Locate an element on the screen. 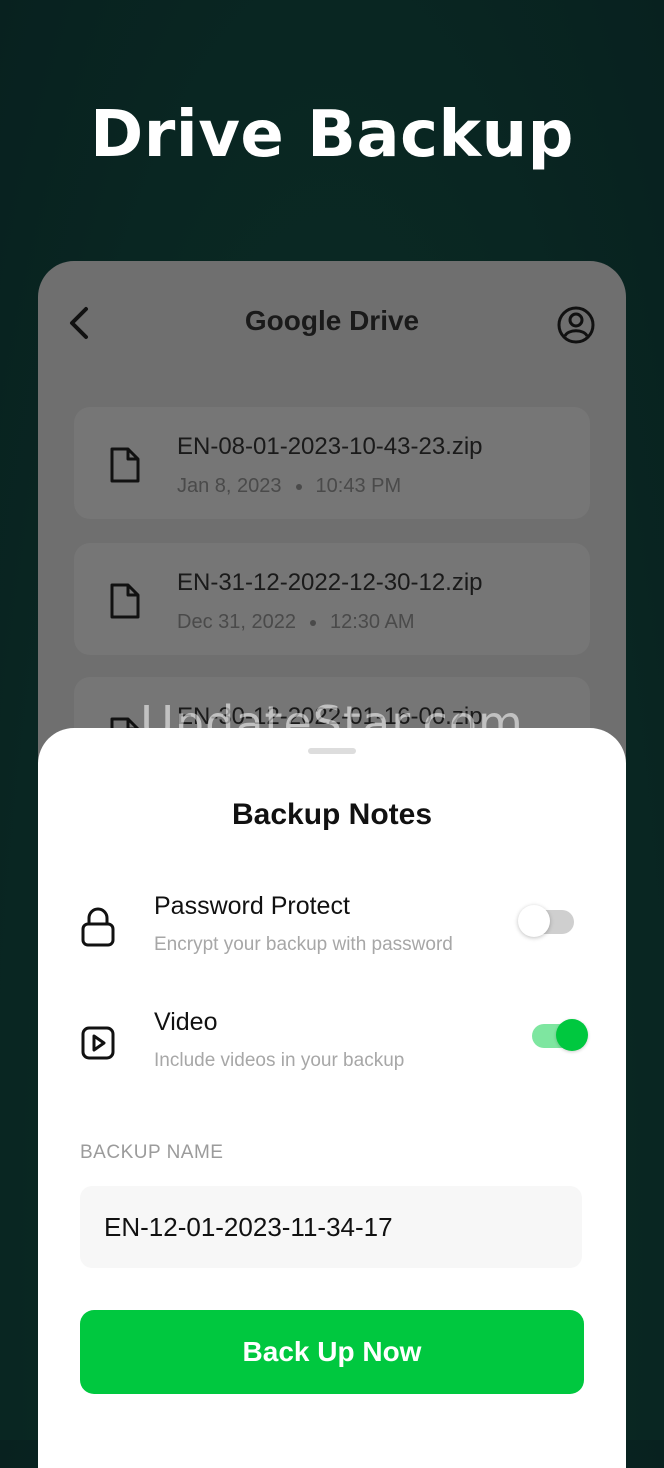 This screenshot has height=1468, width=664. option-title: Video is located at coordinates (186, 1022).